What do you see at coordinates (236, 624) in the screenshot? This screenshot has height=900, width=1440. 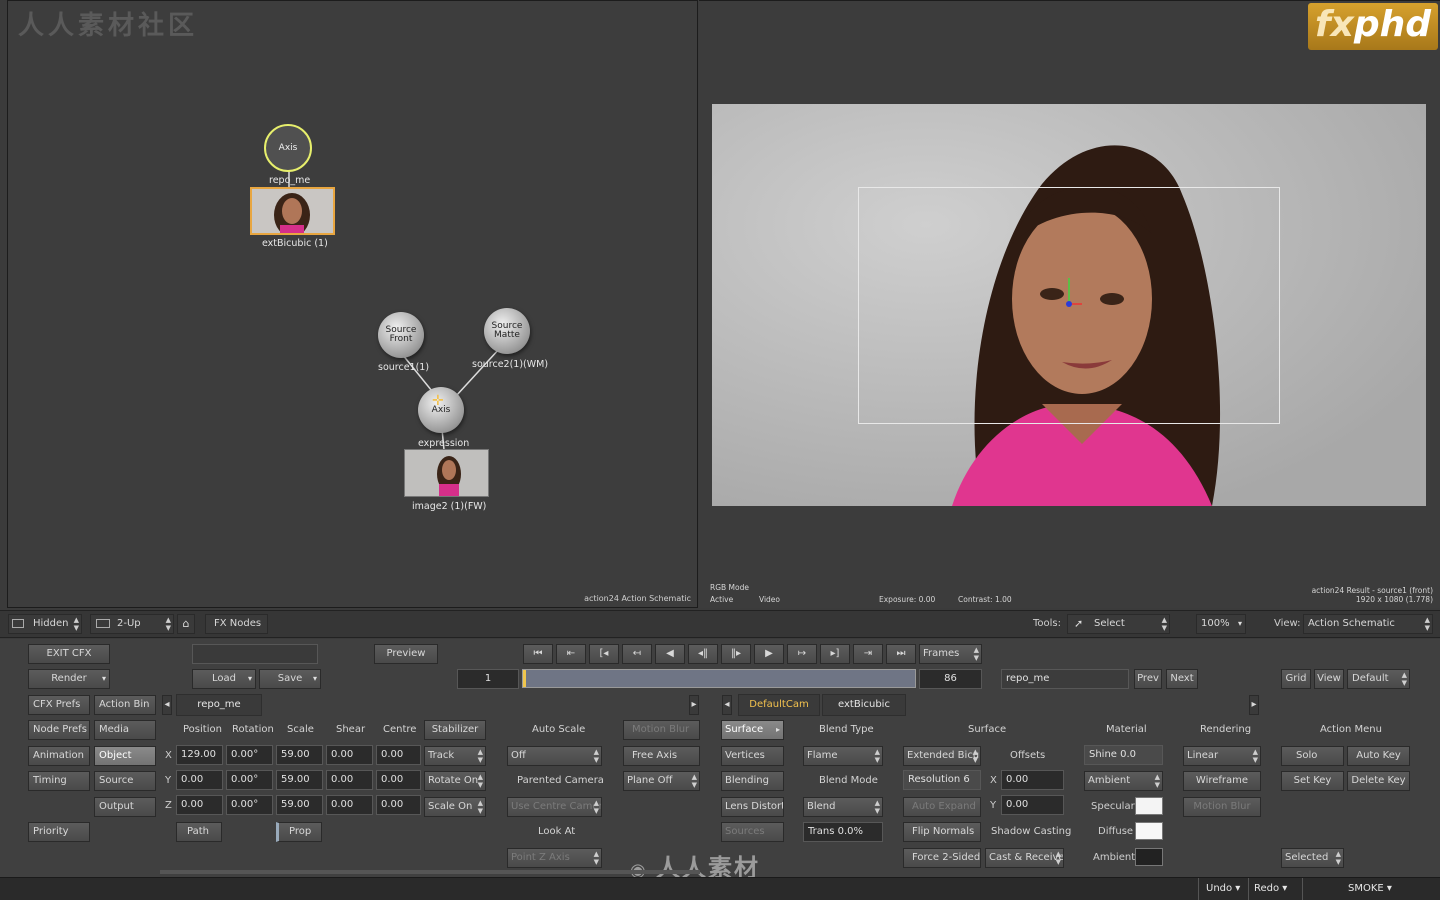 I see `fx-nodes-button: FX Nodes` at bounding box center [236, 624].